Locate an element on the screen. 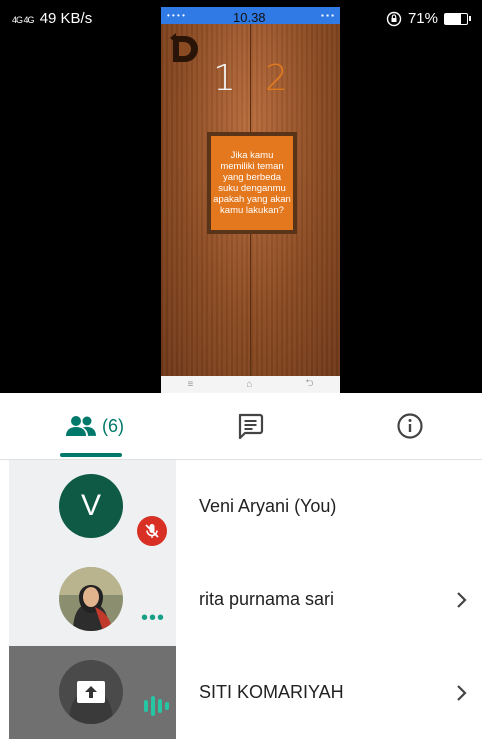 This screenshot has height=745, width=482. participant-row: SITI KOMARIYAH is located at coordinates (241, 692).